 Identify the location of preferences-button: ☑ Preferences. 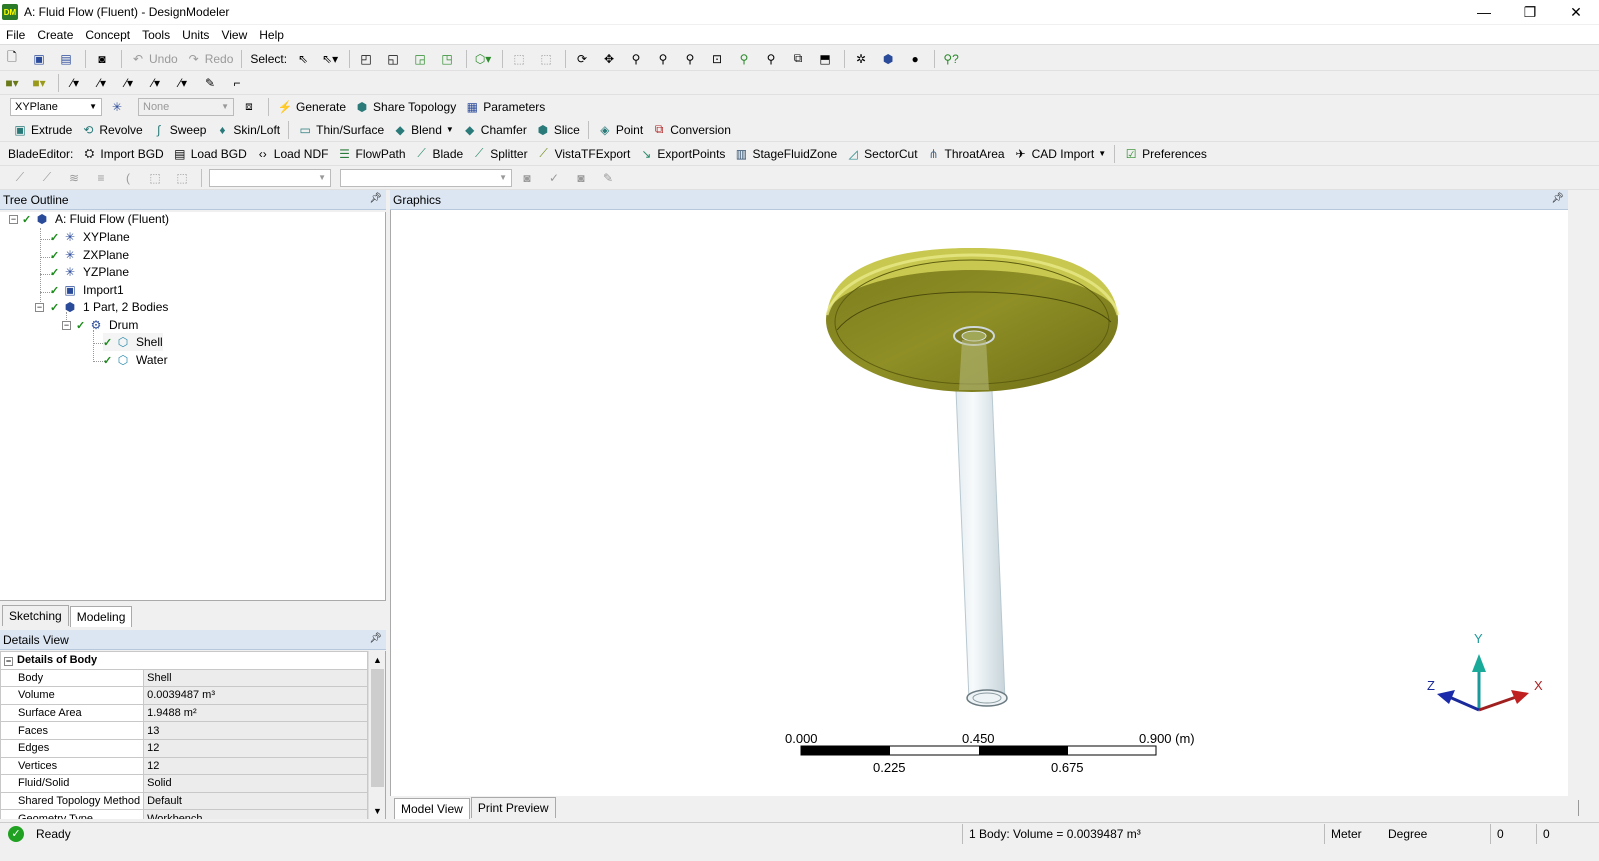
(1165, 154).